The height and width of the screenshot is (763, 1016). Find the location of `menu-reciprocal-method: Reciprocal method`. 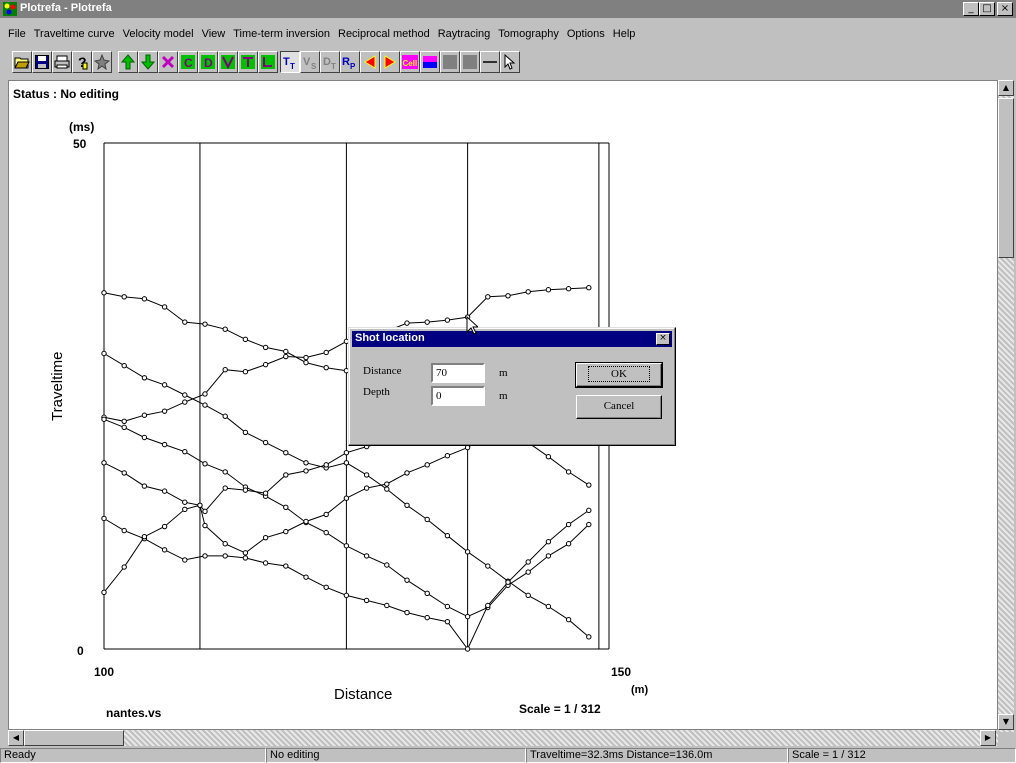

menu-reciprocal-method: Reciprocal method is located at coordinates (384, 34).